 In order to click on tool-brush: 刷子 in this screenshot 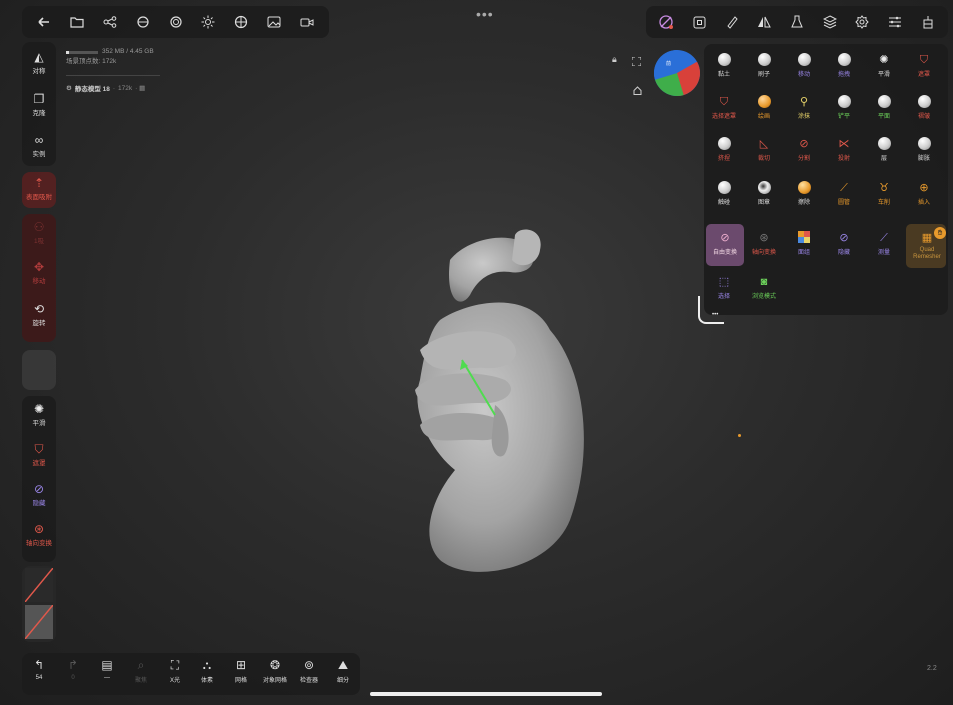, I will do `click(764, 67)`.